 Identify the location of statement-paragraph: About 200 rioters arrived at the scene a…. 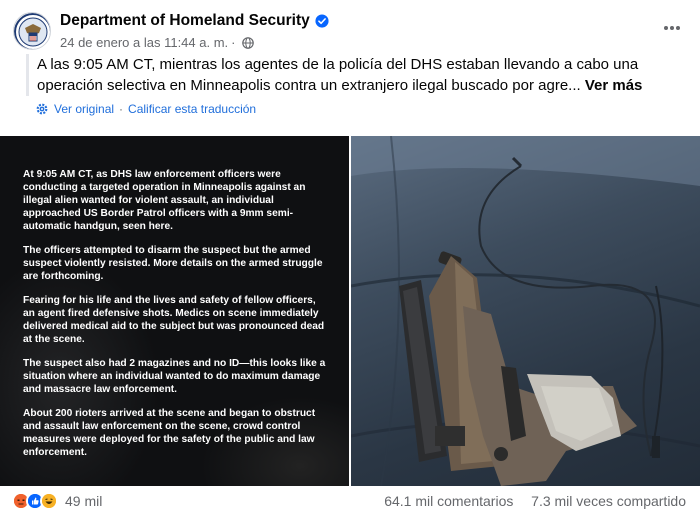
(169, 433).